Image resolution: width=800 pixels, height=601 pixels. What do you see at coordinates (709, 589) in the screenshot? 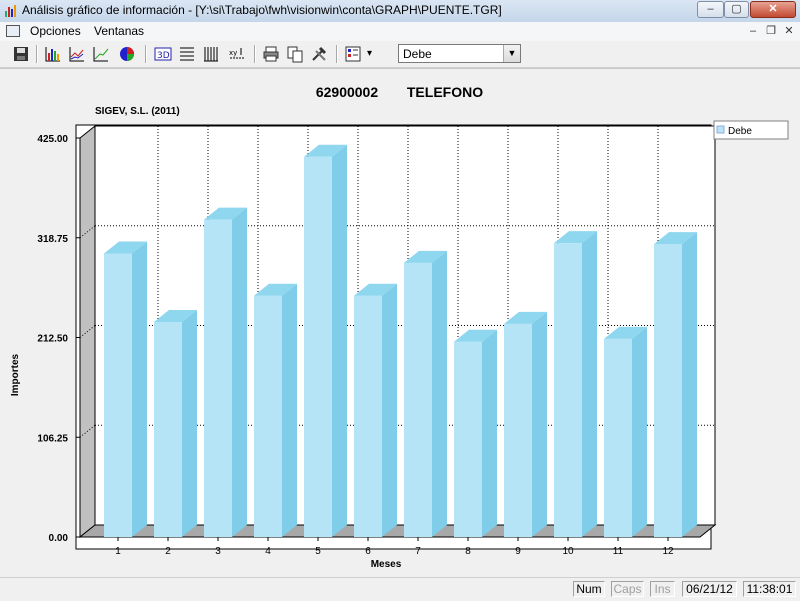
I see `status-date: 06/21/12` at bounding box center [709, 589].